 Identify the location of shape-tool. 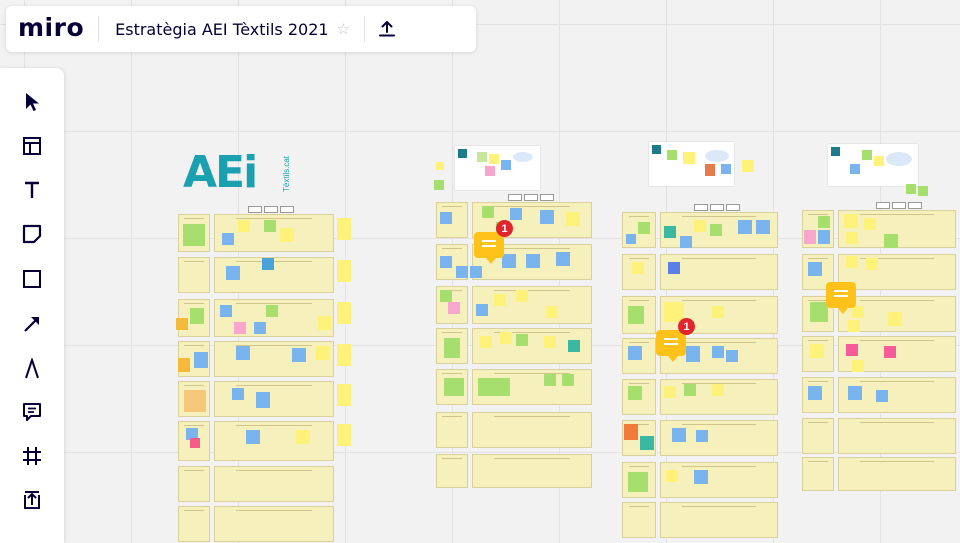
(32, 281).